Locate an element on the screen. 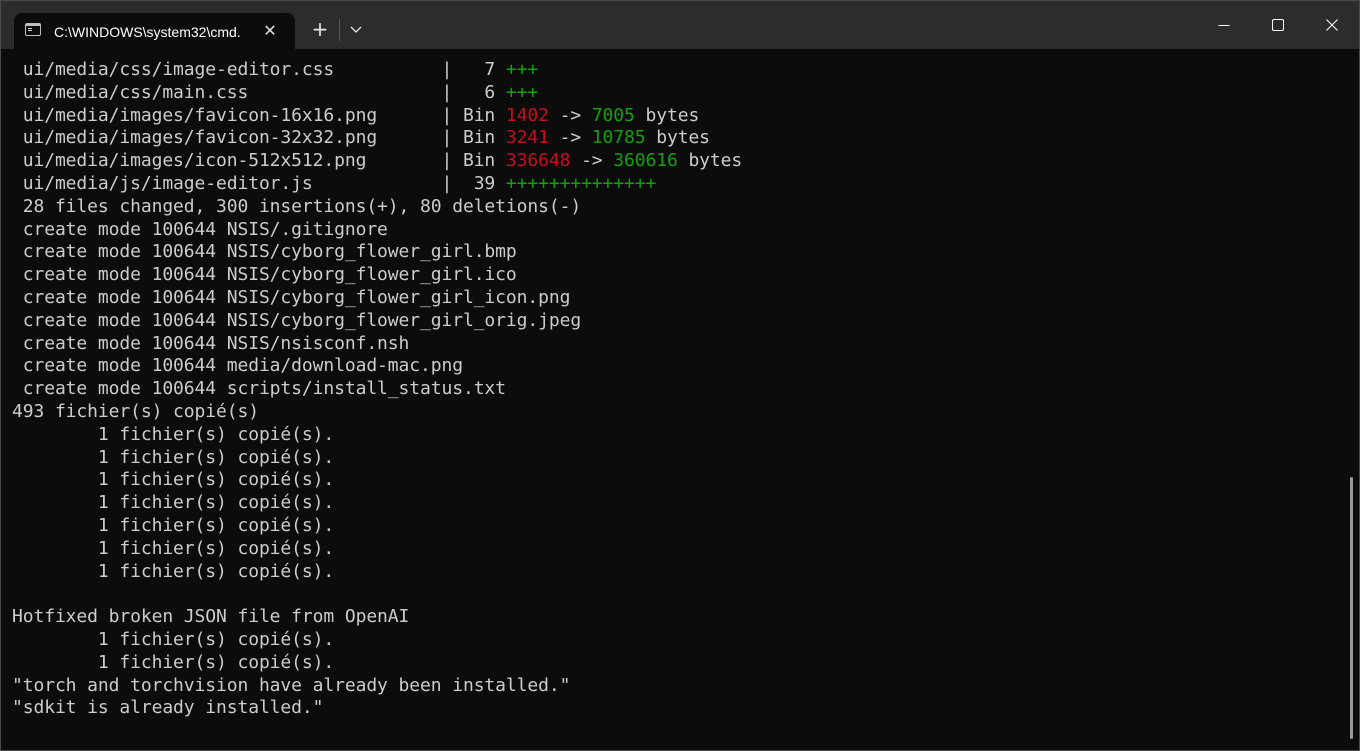 The width and height of the screenshot is (1360, 751). tab-close-button: ✕ is located at coordinates (270, 31).